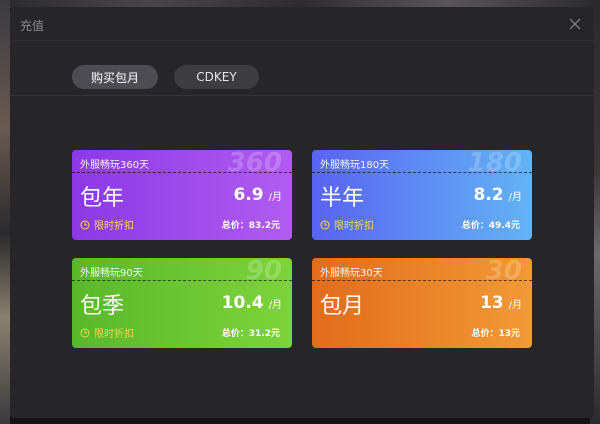 The height and width of the screenshot is (424, 600). I want to click on plan-total: 总价：13元, so click(495, 334).